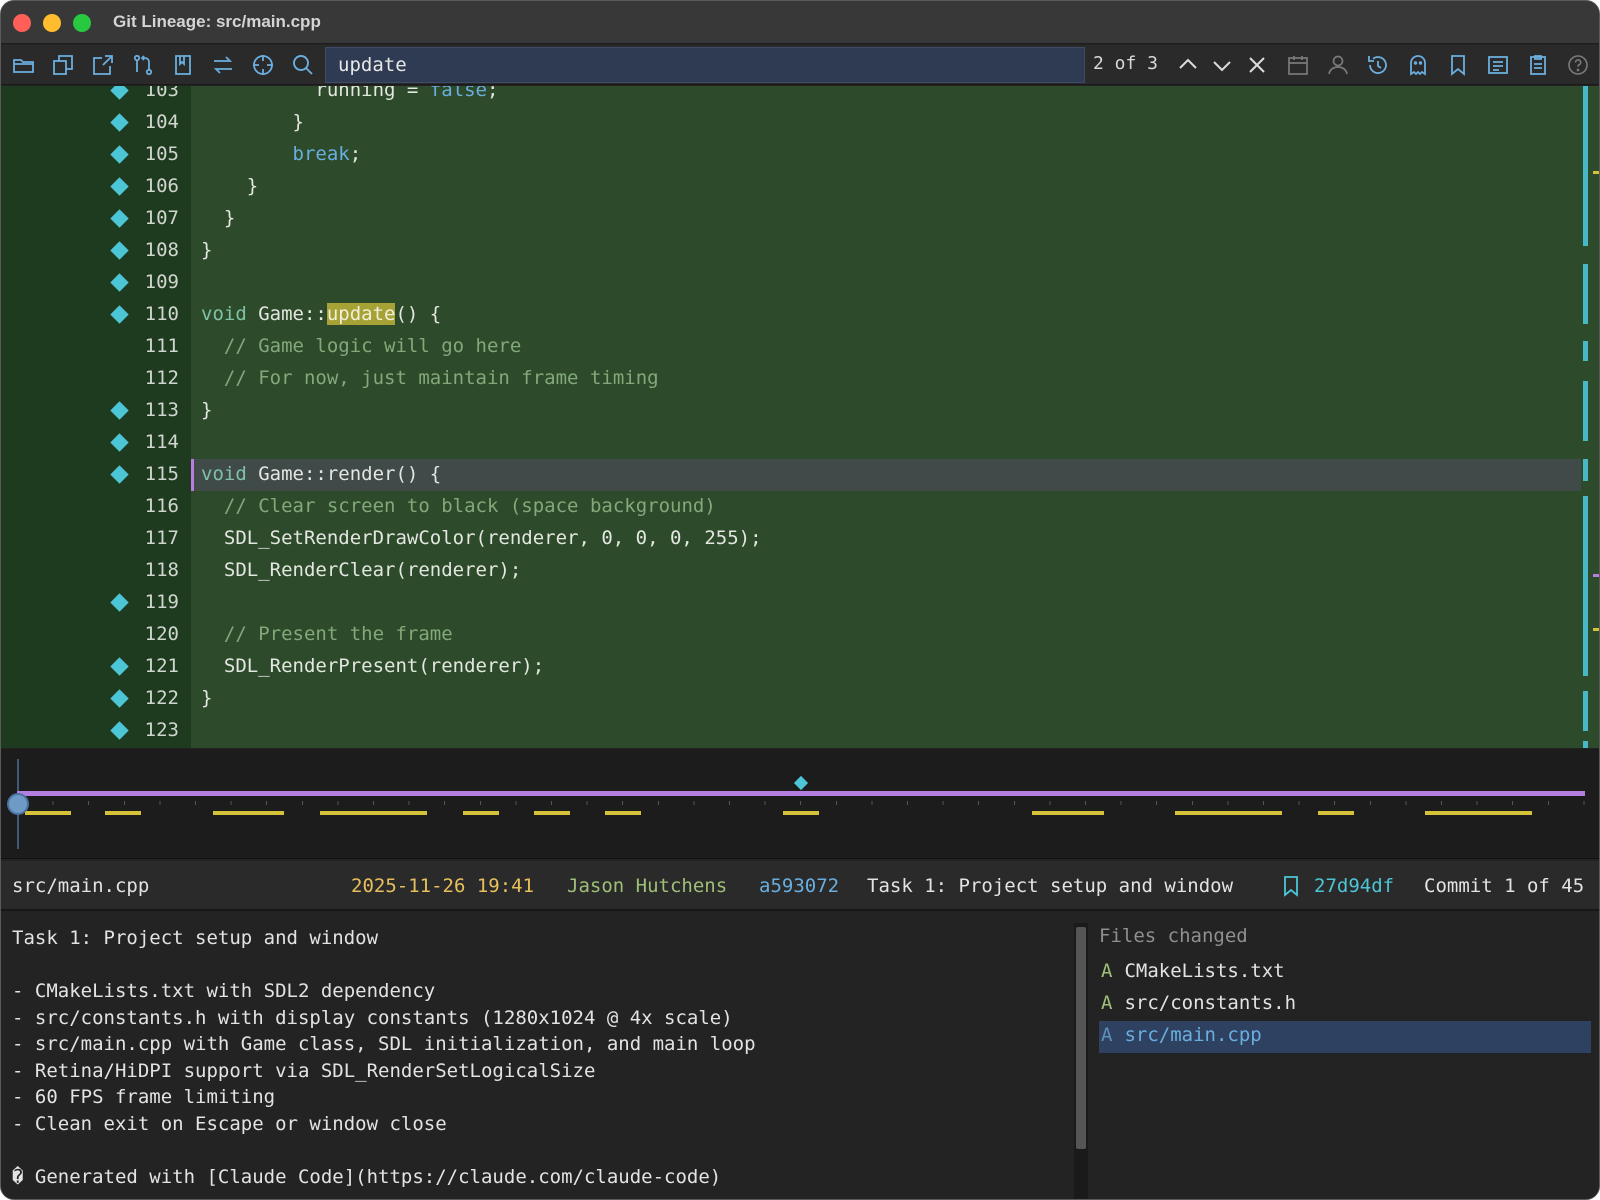  What do you see at coordinates (1345, 1005) in the screenshot?
I see `file-row: Asrc/constants.h` at bounding box center [1345, 1005].